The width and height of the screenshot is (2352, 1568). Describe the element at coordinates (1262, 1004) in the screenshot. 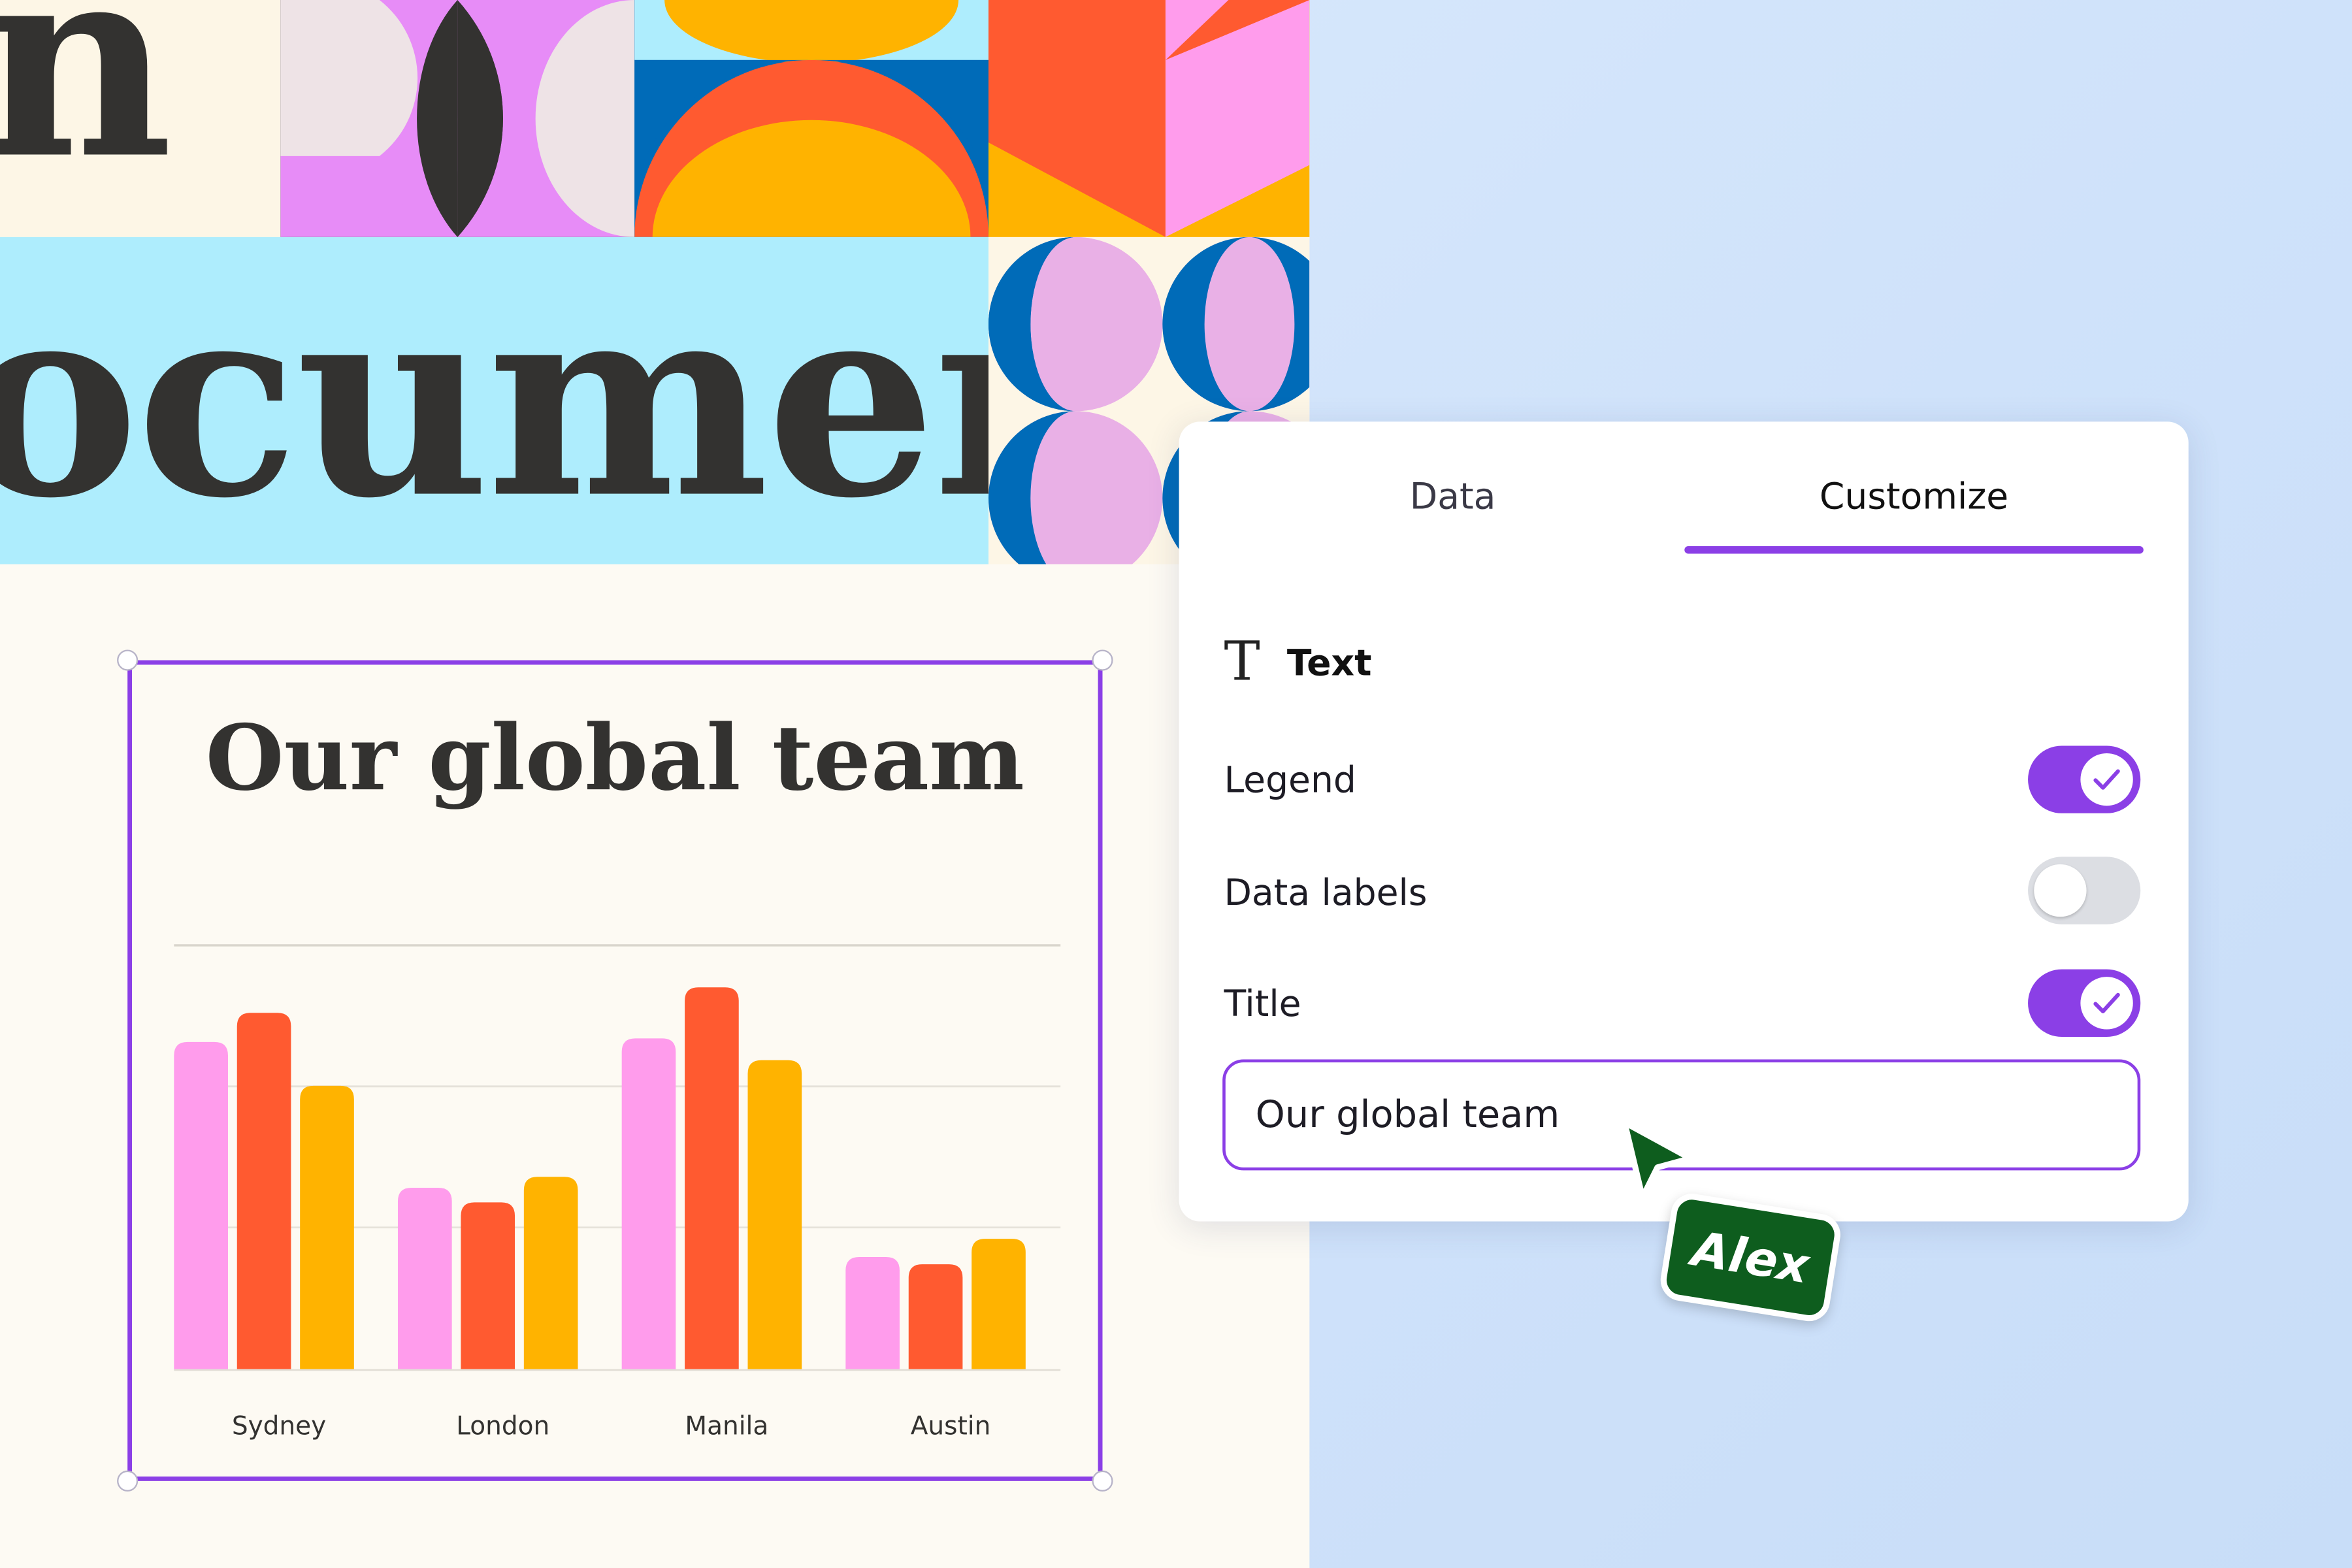

I see `title-label: Title` at that location.